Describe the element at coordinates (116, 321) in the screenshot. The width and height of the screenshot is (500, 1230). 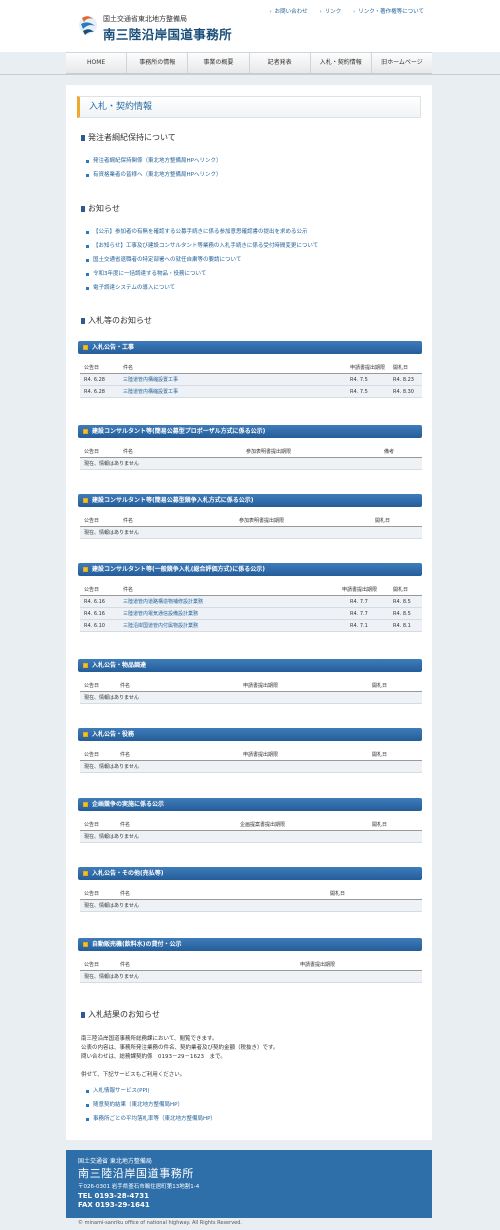
I see `bid-notices-heading: 入札等のお知らせ` at that location.